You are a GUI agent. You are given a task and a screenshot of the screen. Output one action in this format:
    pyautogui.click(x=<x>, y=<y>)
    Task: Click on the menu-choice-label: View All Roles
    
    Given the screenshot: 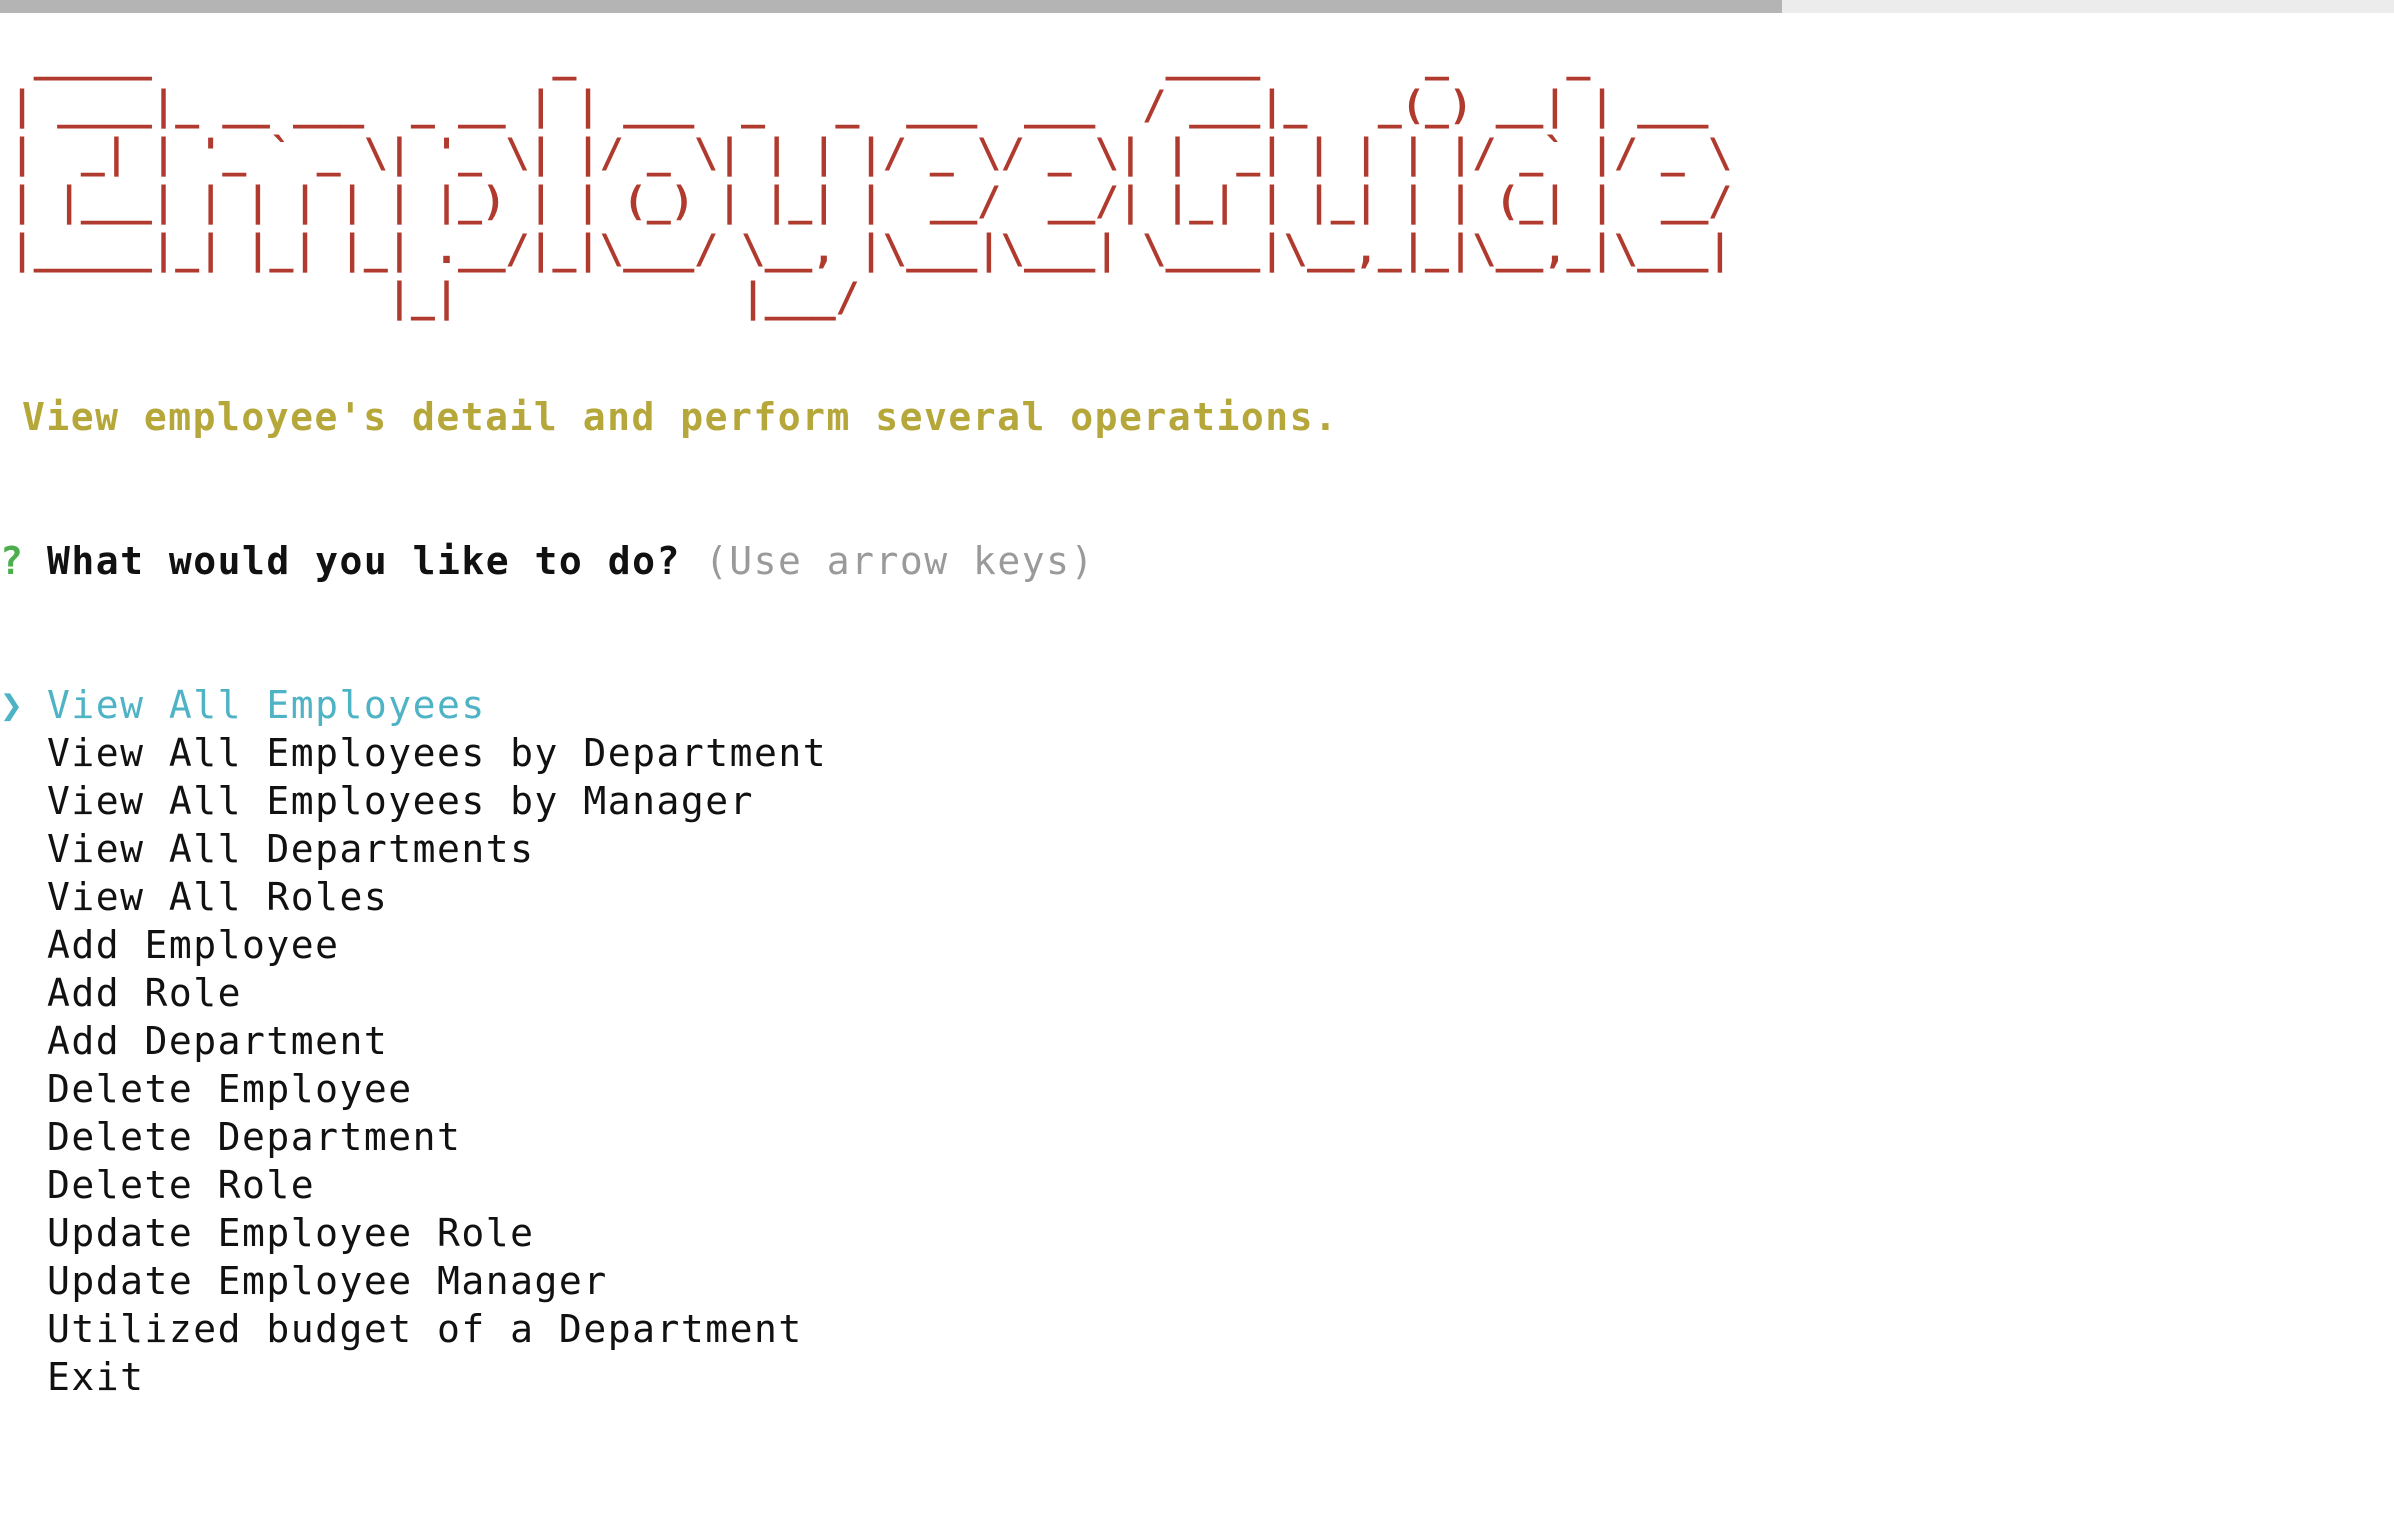 What is the action you would take?
    pyautogui.click(x=218, y=897)
    